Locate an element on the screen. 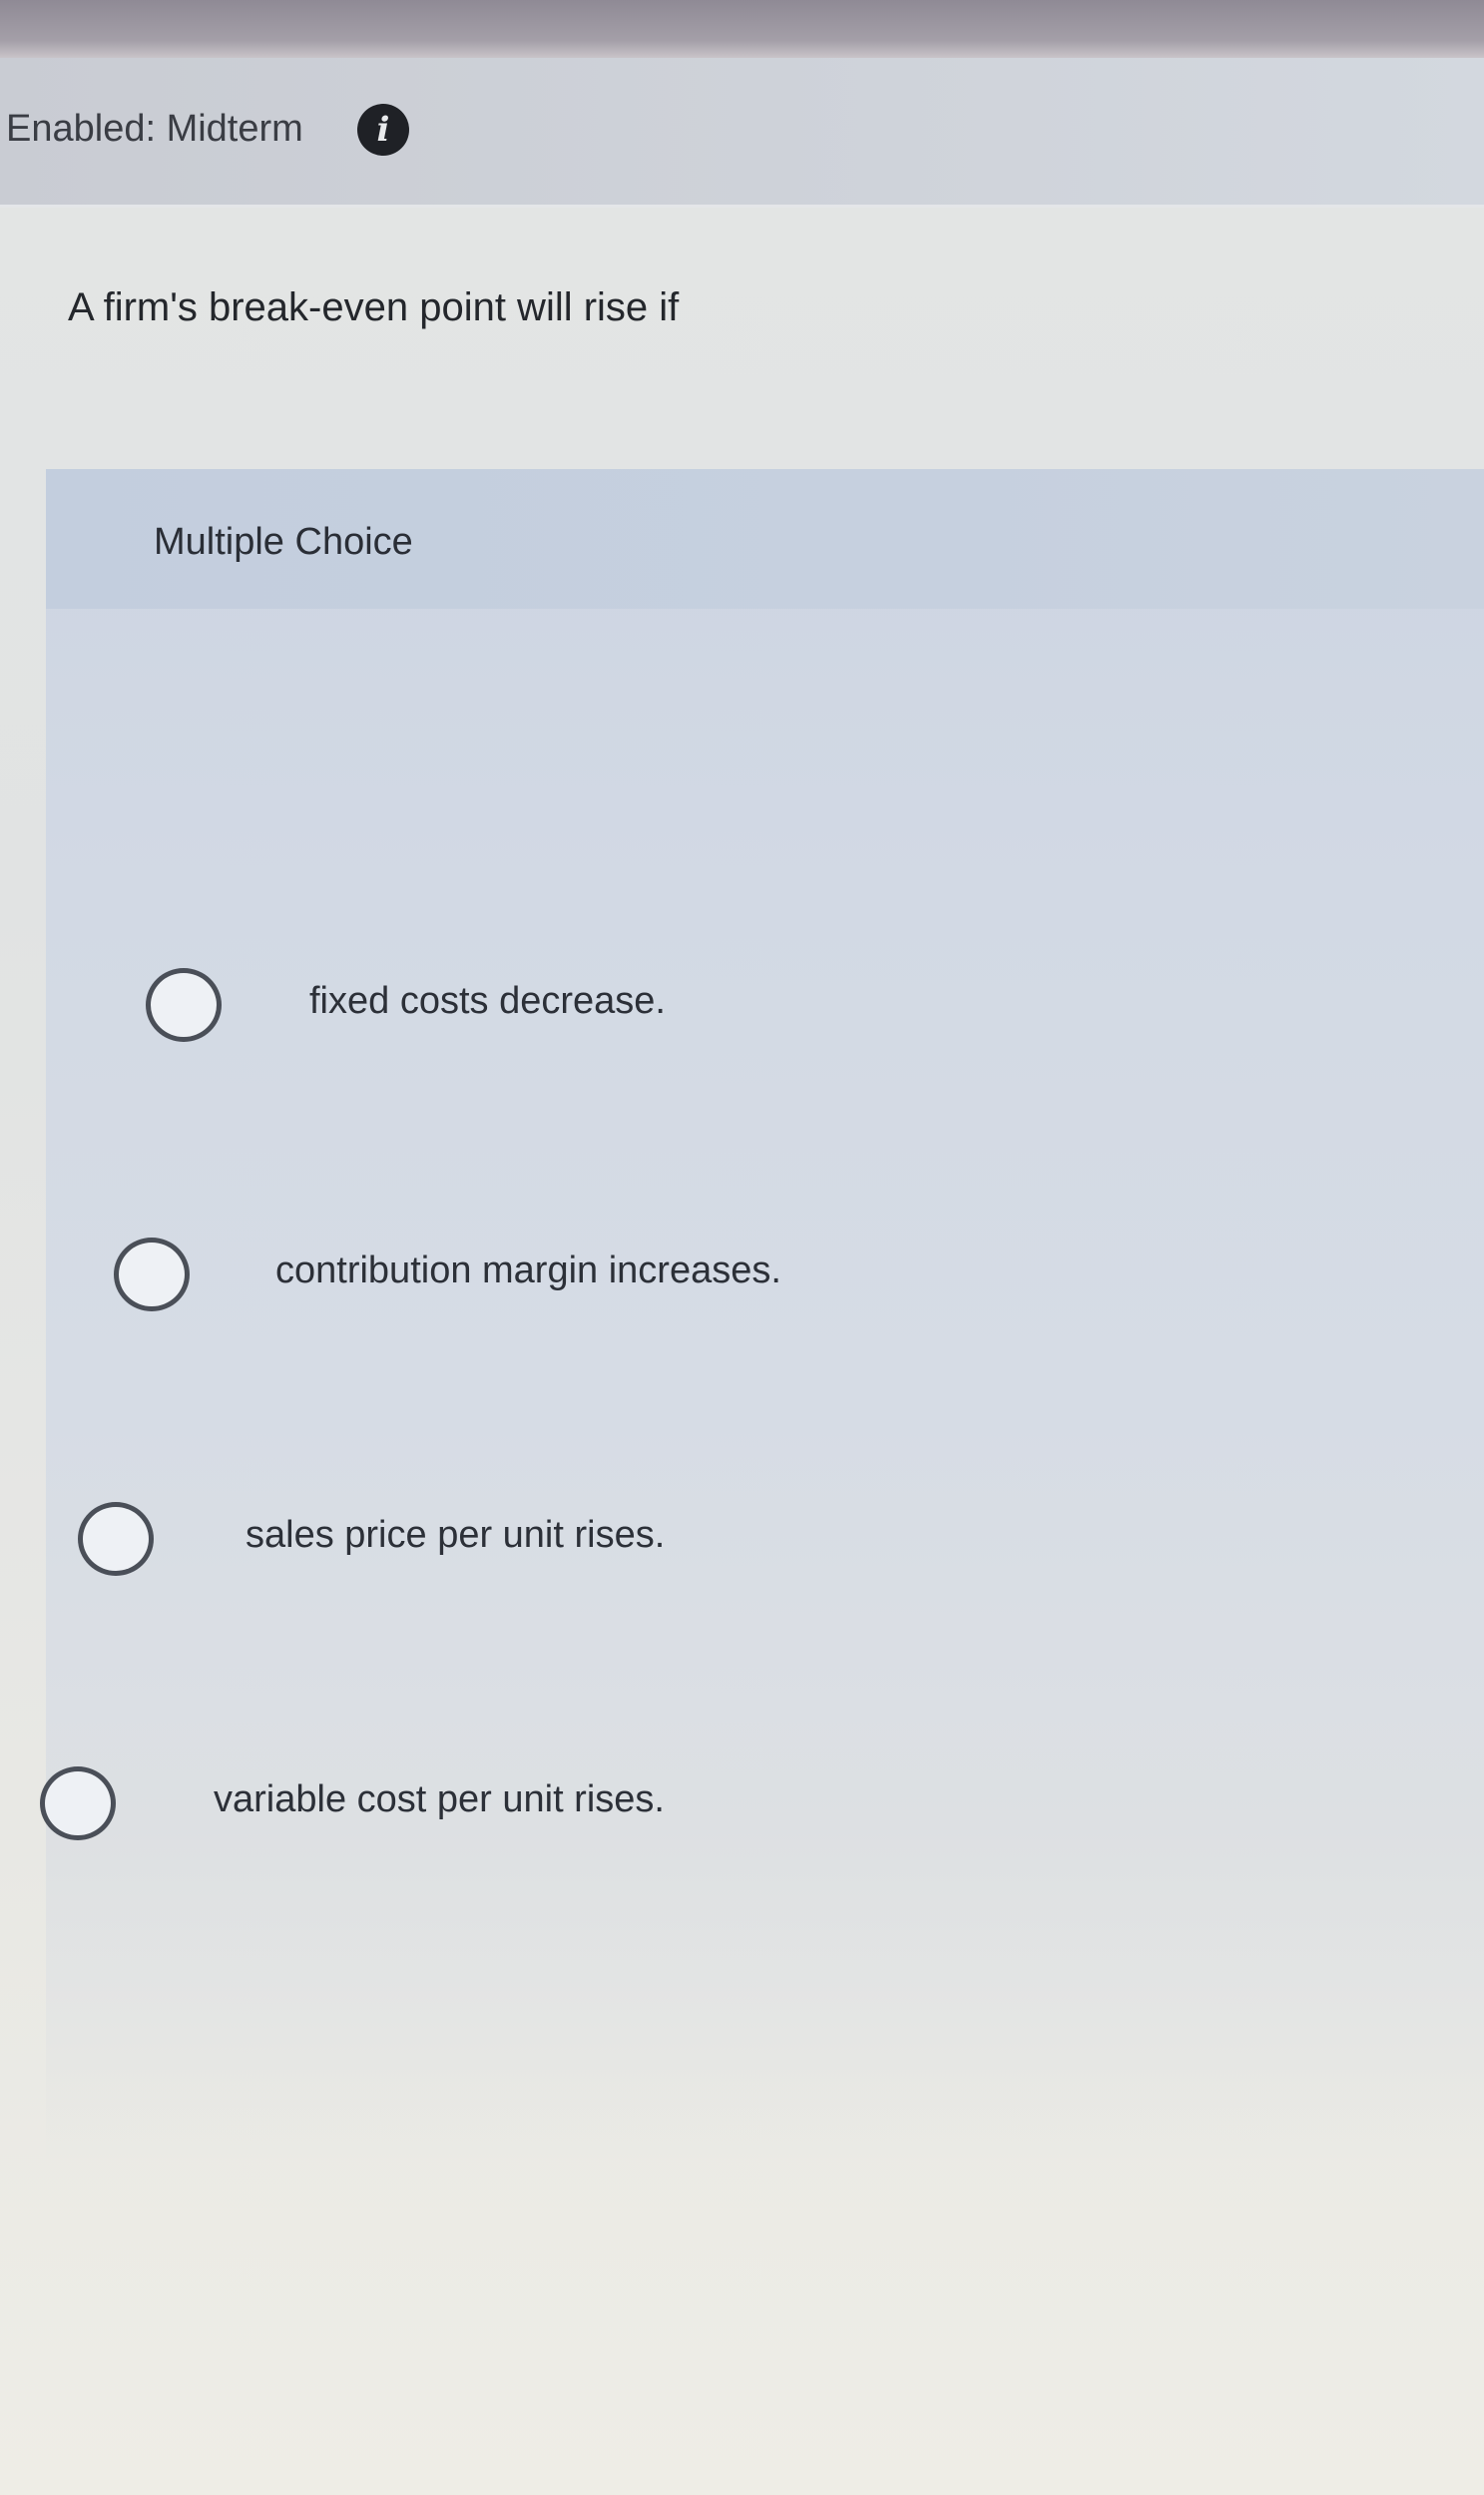  answer-option-4: variable cost per unit rises. is located at coordinates (364, 1806).